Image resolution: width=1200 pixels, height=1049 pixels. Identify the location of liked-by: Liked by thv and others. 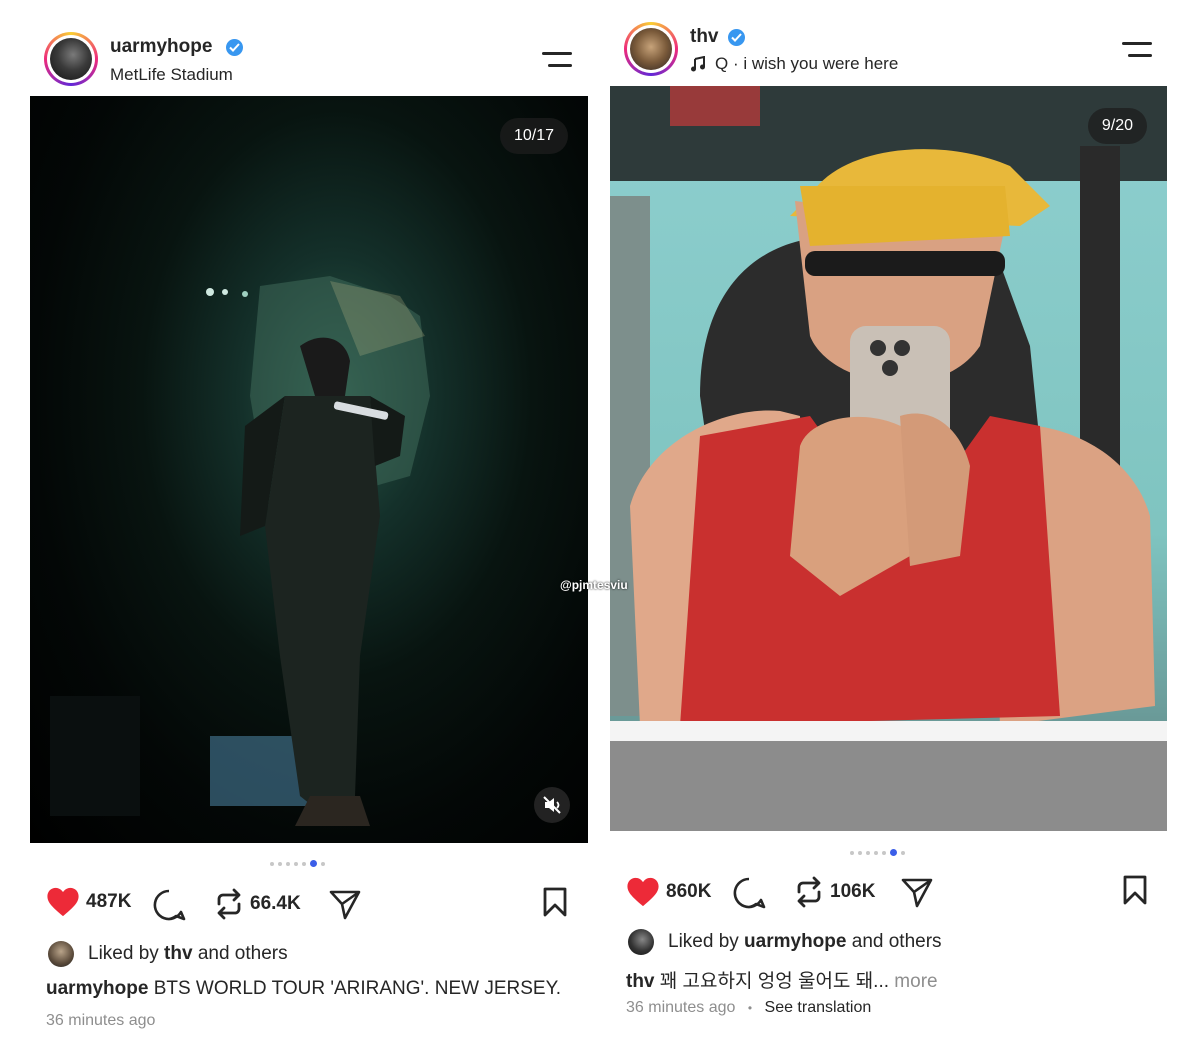
(168, 954).